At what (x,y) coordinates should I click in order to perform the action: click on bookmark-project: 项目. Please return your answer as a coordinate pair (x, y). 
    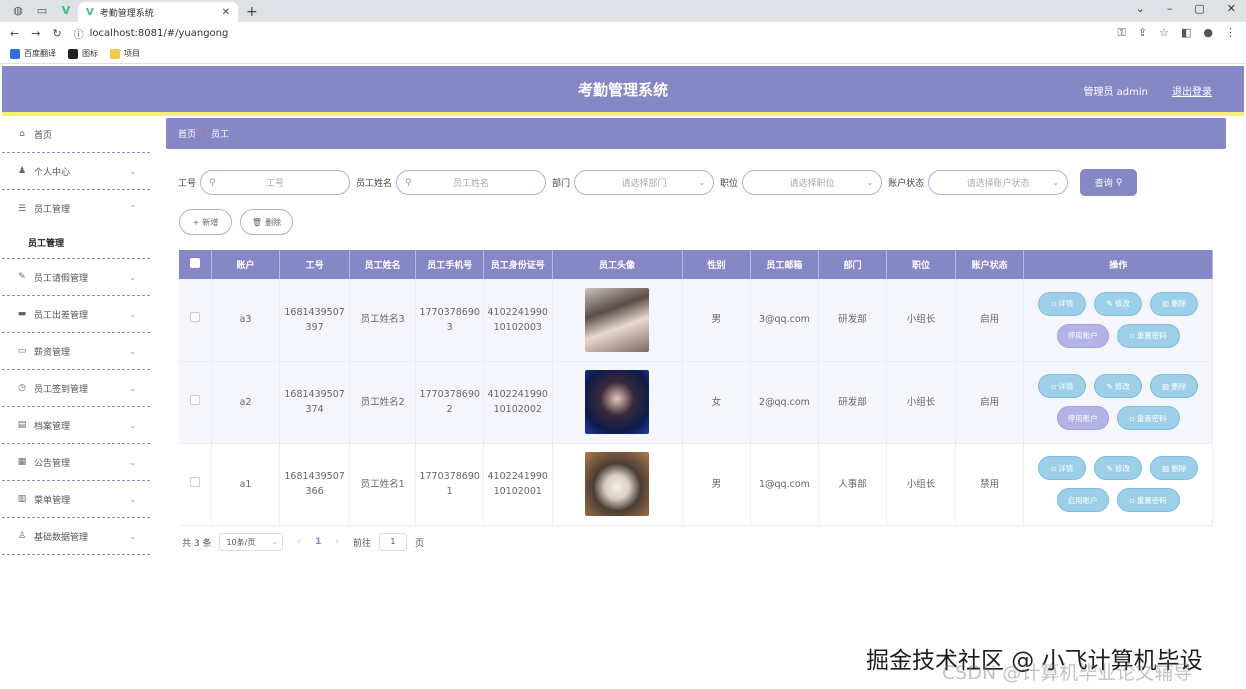
    Looking at the image, I should click on (125, 53).